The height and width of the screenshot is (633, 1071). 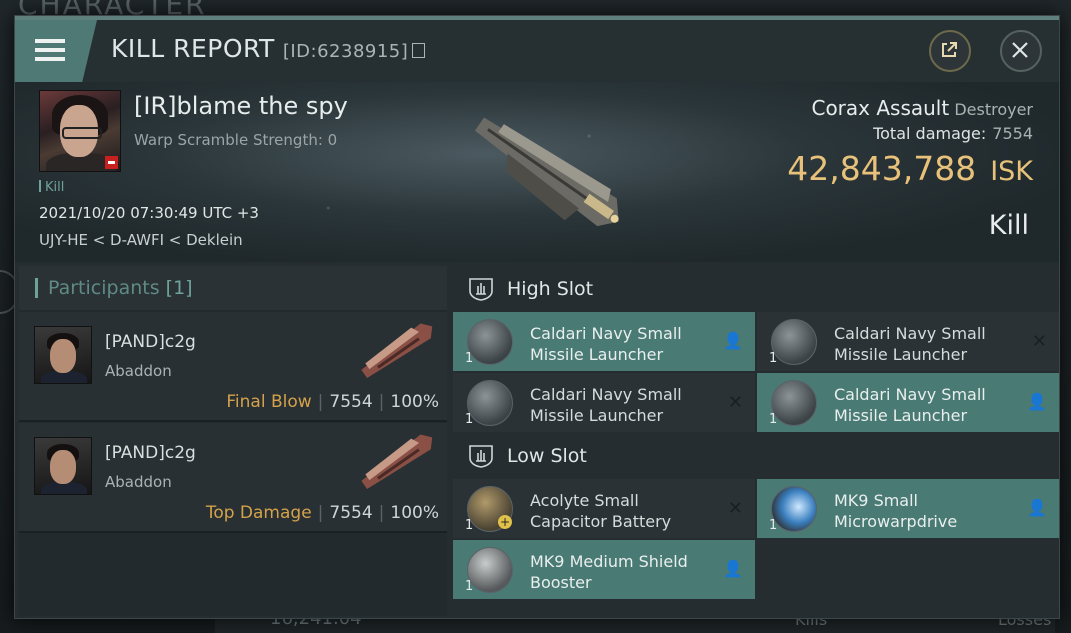 What do you see at coordinates (993, 109) in the screenshot?
I see `ship-class: Destroyer` at bounding box center [993, 109].